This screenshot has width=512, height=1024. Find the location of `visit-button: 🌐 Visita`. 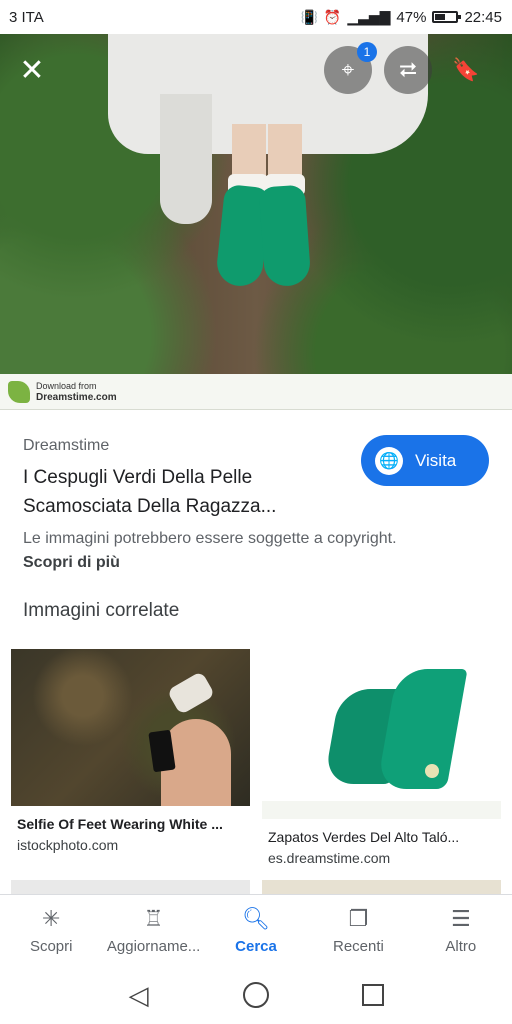

visit-button: 🌐 Visita is located at coordinates (425, 460).